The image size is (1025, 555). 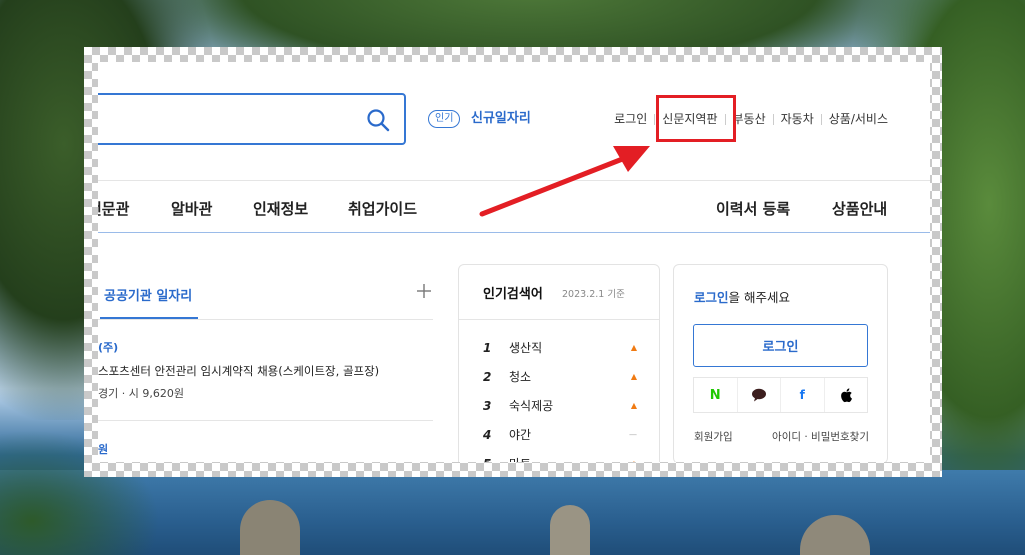 I want to click on kakao-icon, so click(x=758, y=395).